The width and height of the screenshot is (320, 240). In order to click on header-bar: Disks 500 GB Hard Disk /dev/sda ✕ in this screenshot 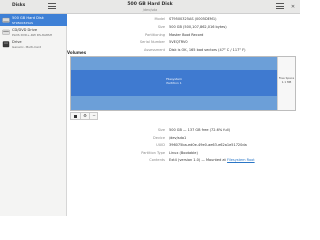, I will do `click(150, 7)`.